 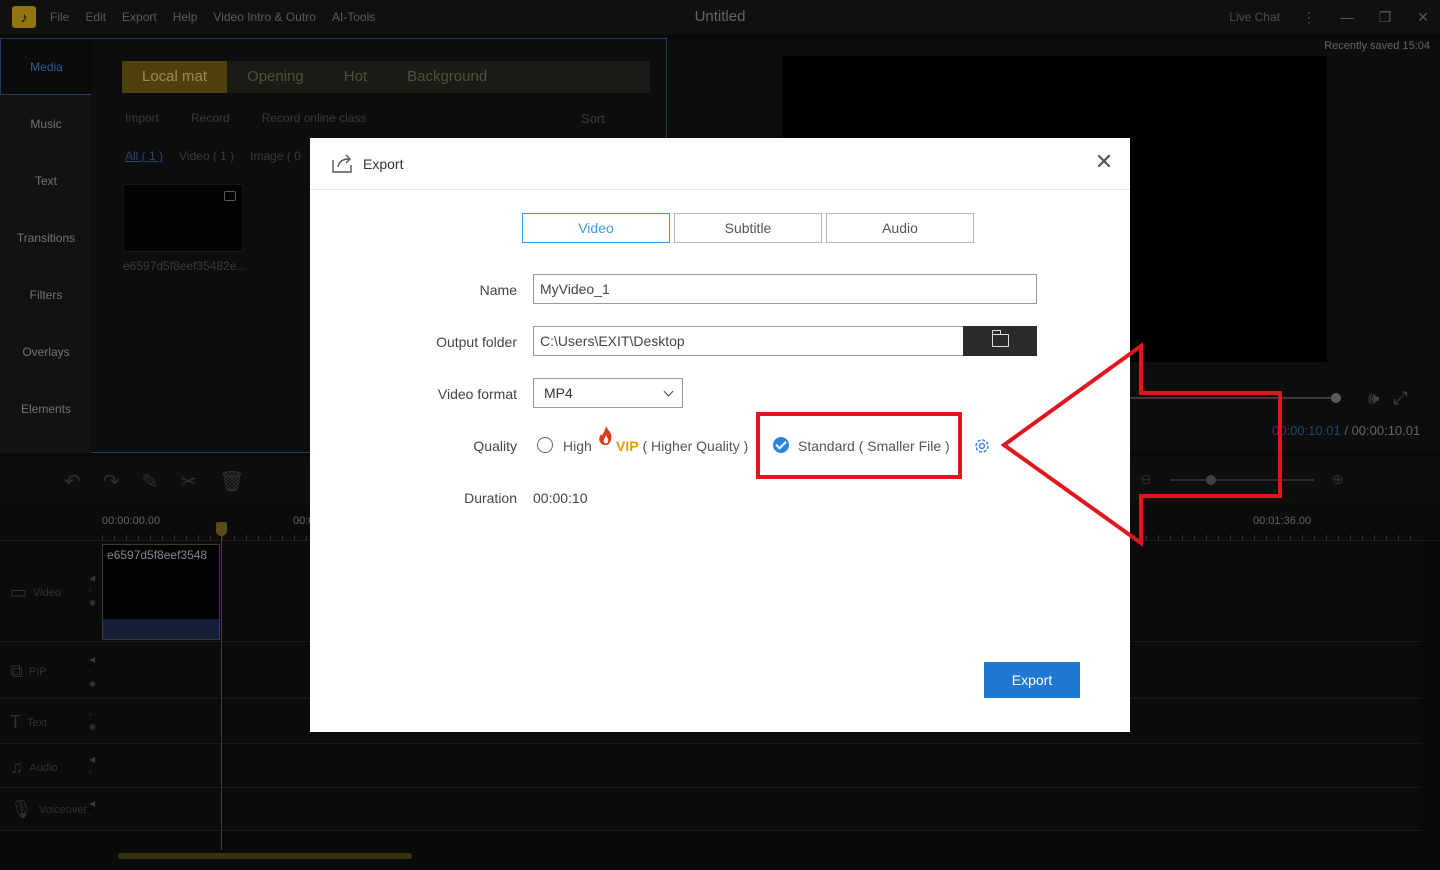 I want to click on export-tabs: Video Subtitle Audio, so click(x=748, y=228).